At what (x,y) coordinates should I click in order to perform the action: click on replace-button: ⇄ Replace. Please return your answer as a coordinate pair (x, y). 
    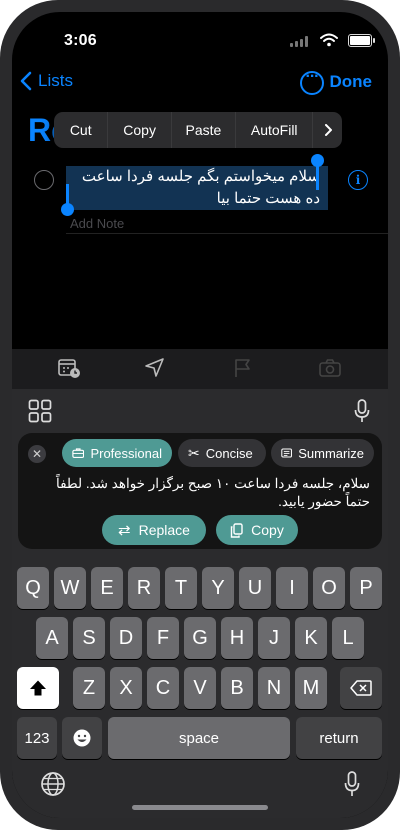
    Looking at the image, I should click on (154, 530).